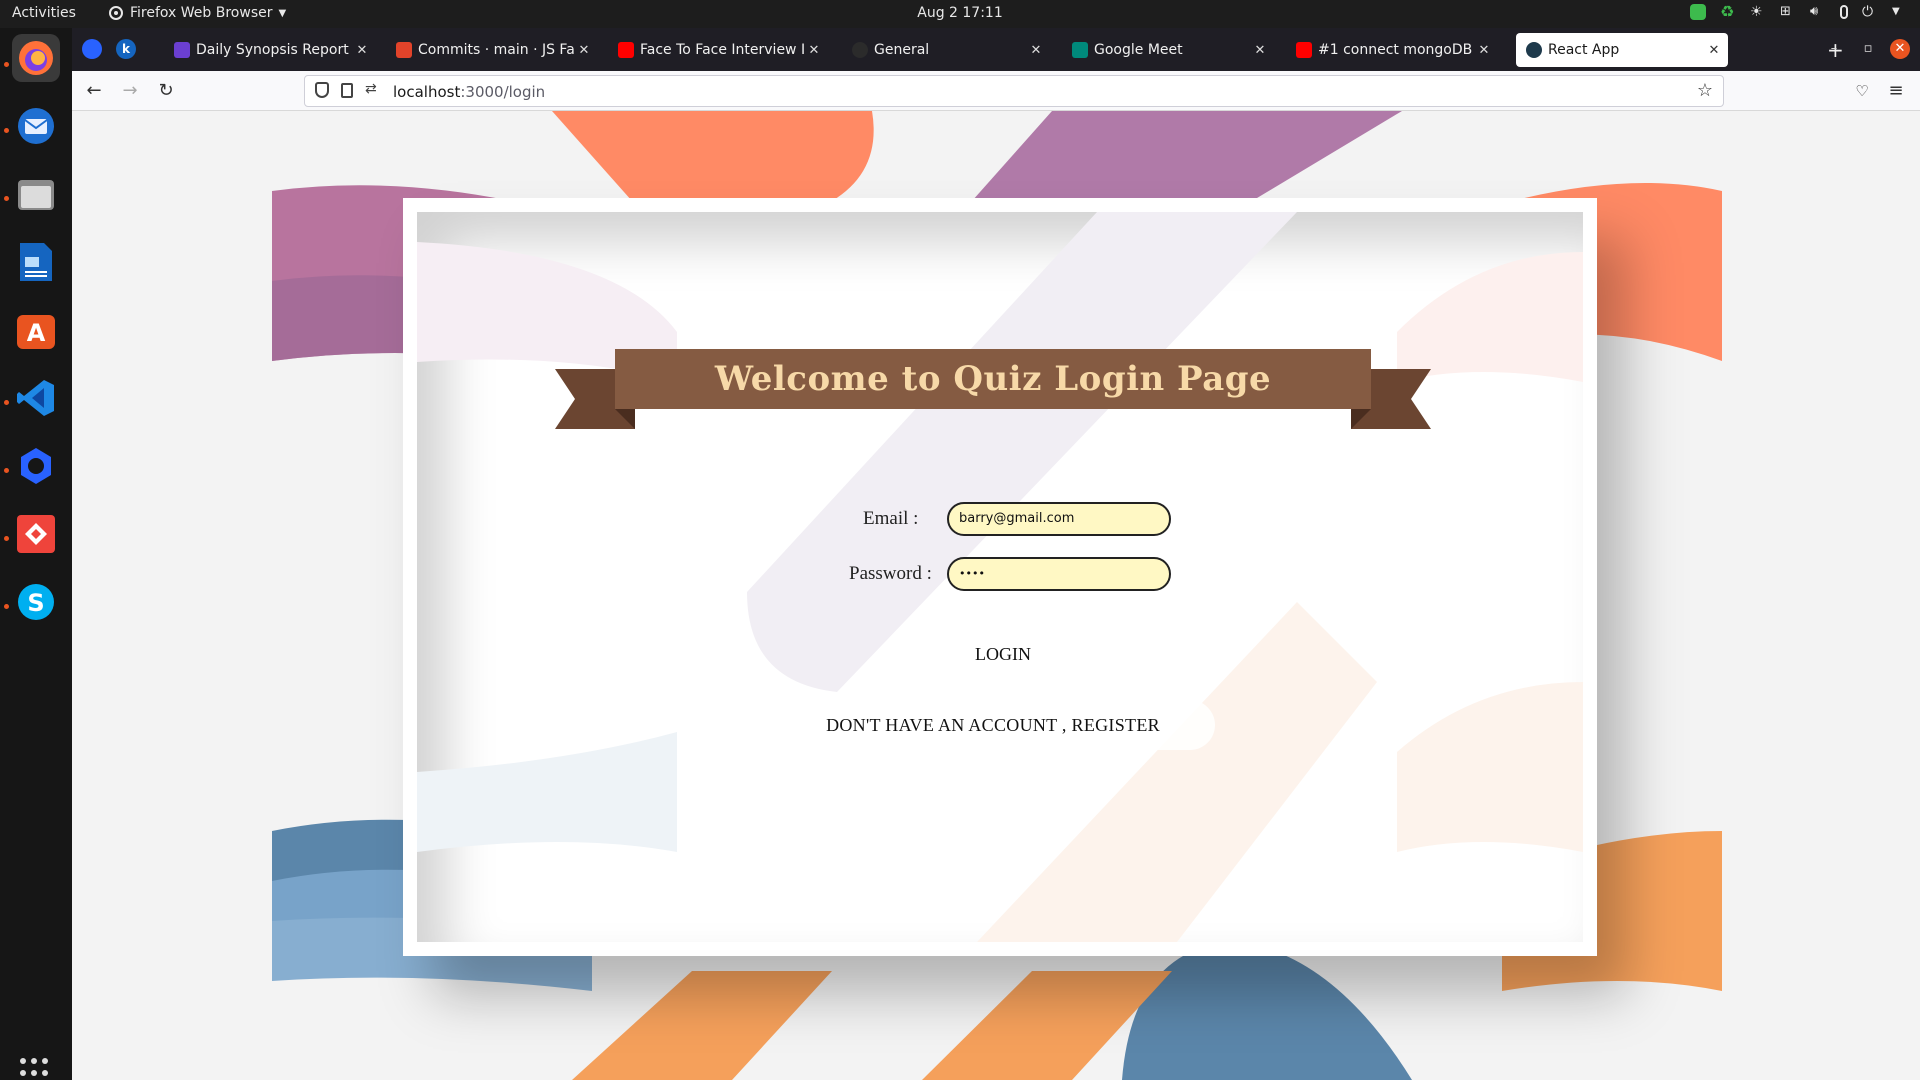 The image size is (1920, 1080). What do you see at coordinates (371, 89) in the screenshot?
I see `permissions-icon: ⇄` at bounding box center [371, 89].